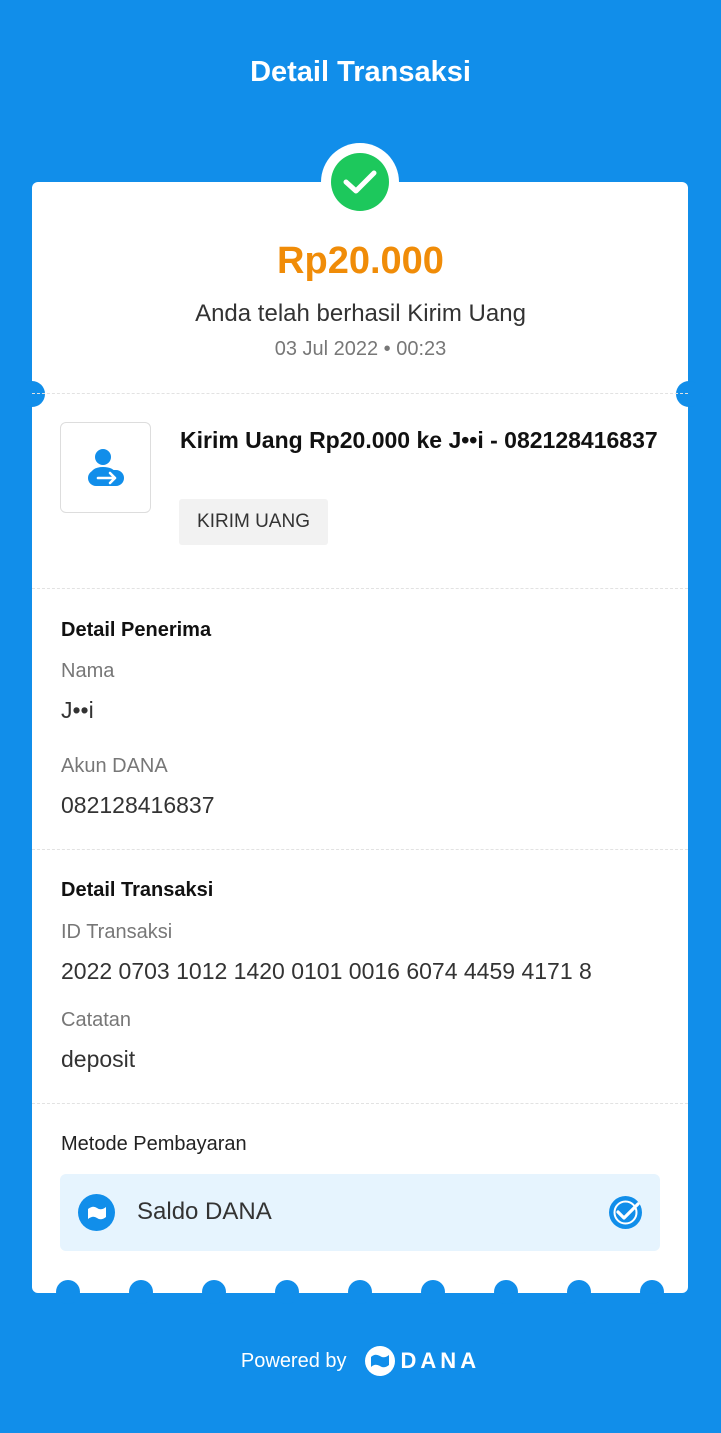  Describe the element at coordinates (360, 72) in the screenshot. I see `page-title: Detail Transaksi` at that location.